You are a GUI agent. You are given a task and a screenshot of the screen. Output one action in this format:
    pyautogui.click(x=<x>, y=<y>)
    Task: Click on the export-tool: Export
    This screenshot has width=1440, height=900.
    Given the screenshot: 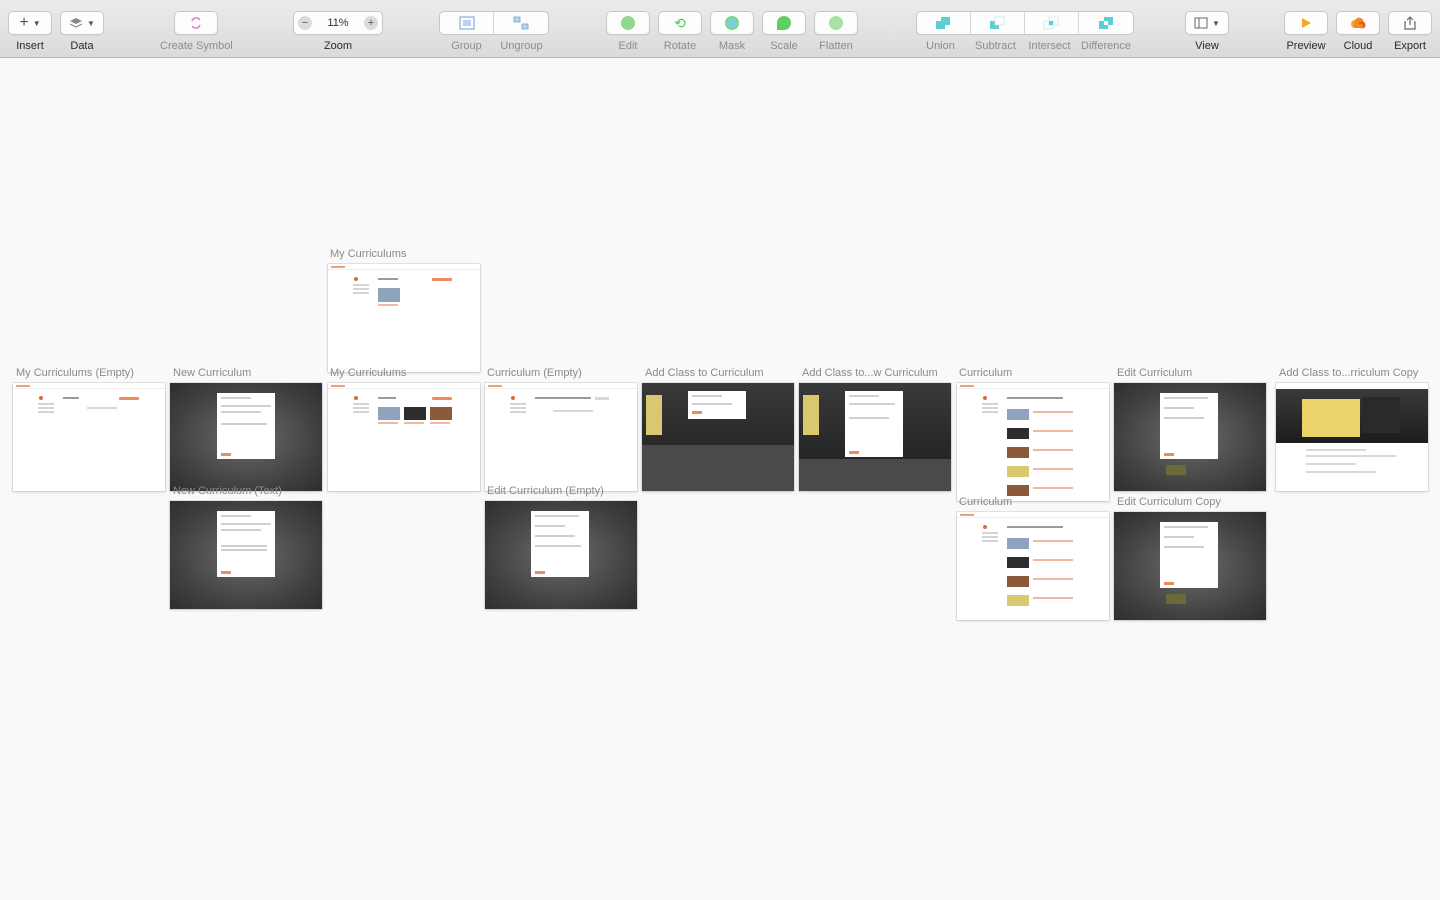 What is the action you would take?
    pyautogui.click(x=1410, y=31)
    